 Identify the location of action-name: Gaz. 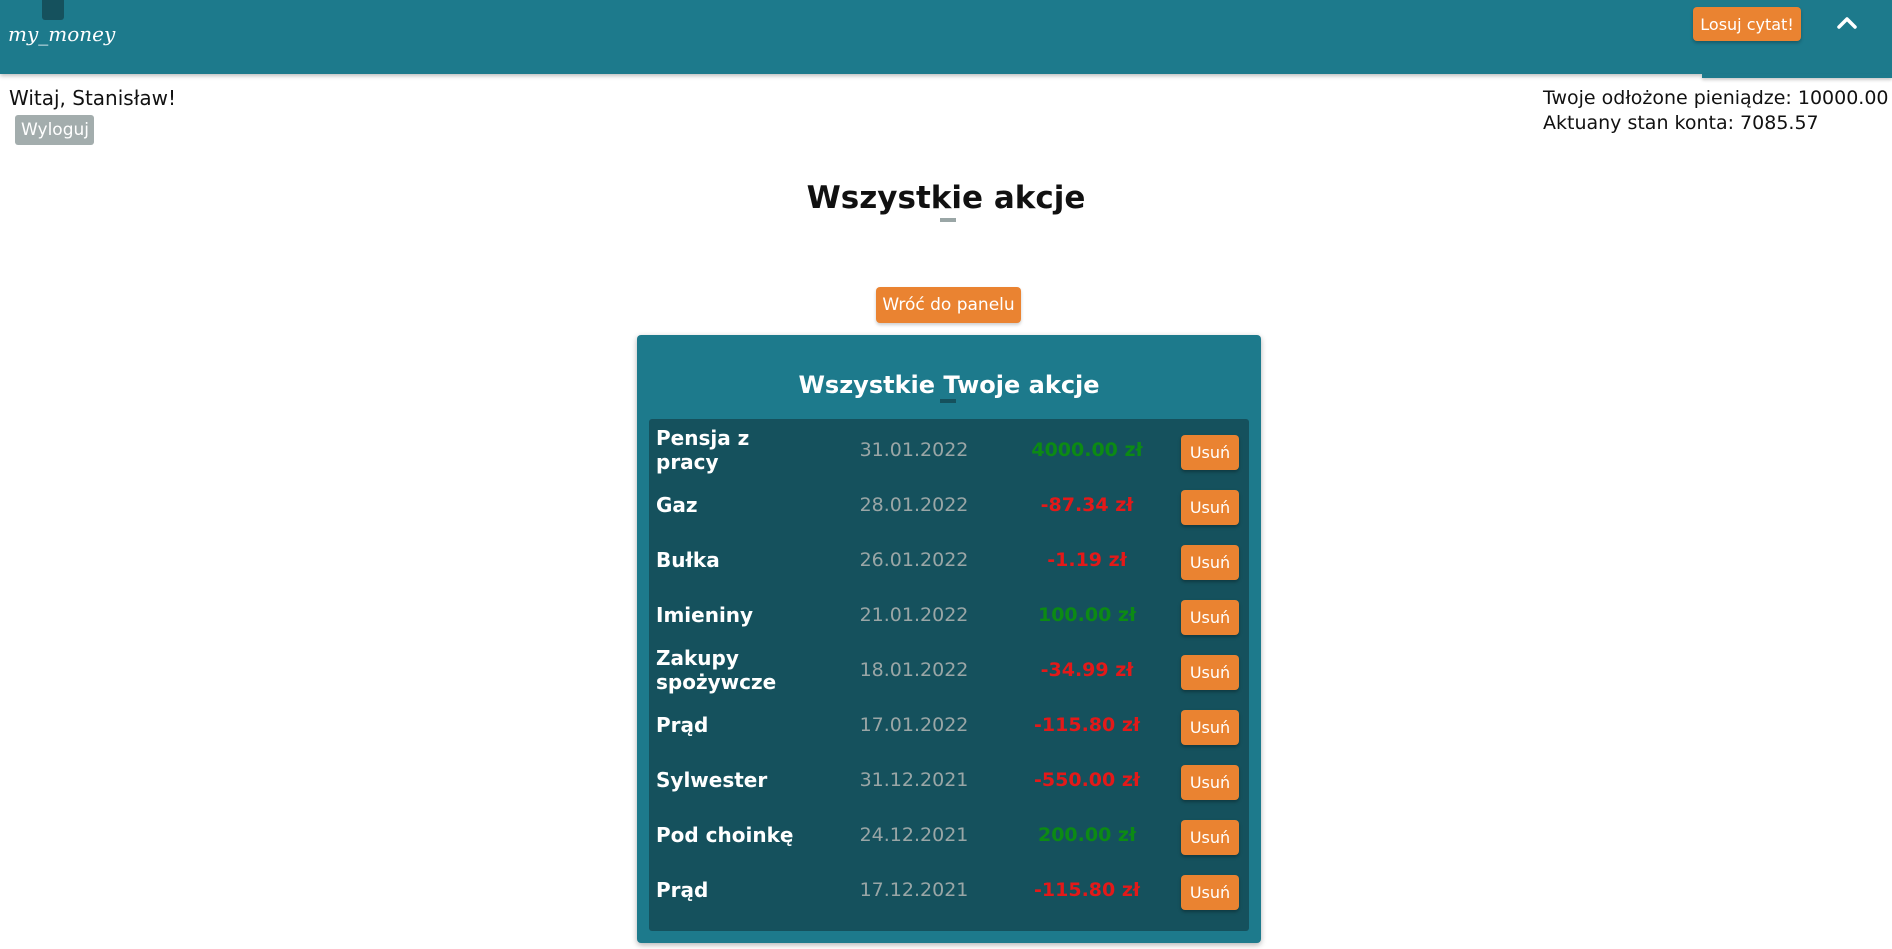
(677, 504).